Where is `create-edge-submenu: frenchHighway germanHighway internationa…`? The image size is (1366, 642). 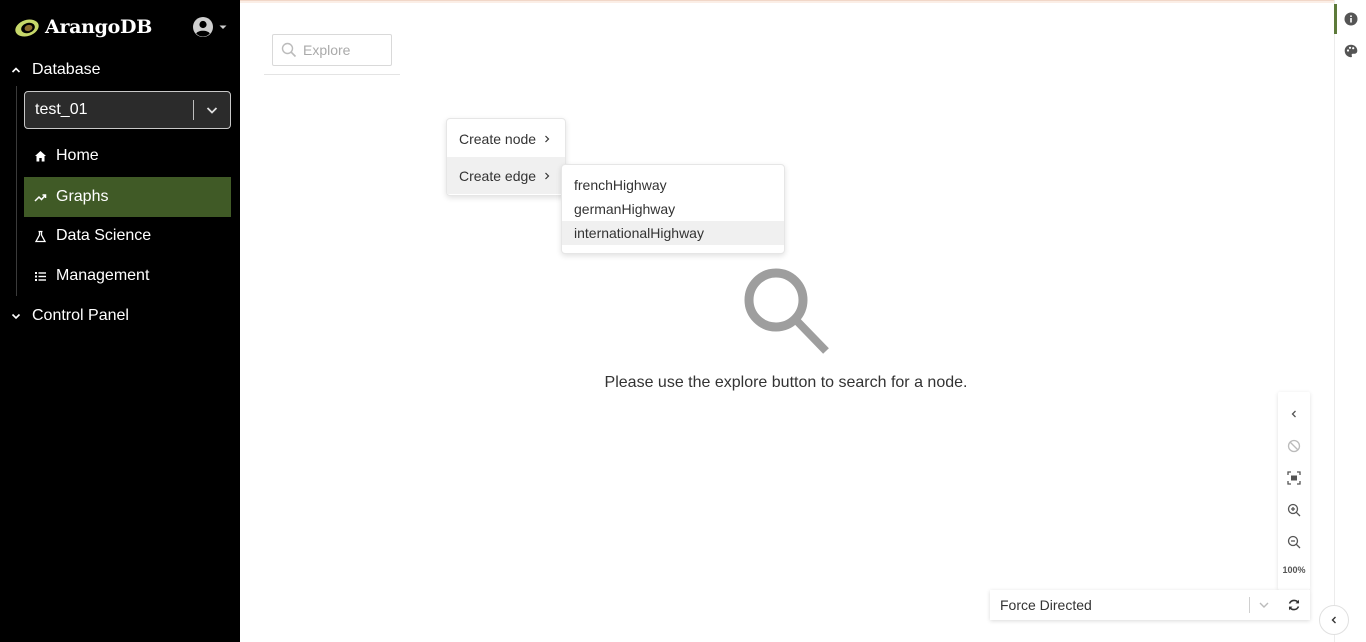
create-edge-submenu: frenchHighway germanHighway internationa… is located at coordinates (673, 209).